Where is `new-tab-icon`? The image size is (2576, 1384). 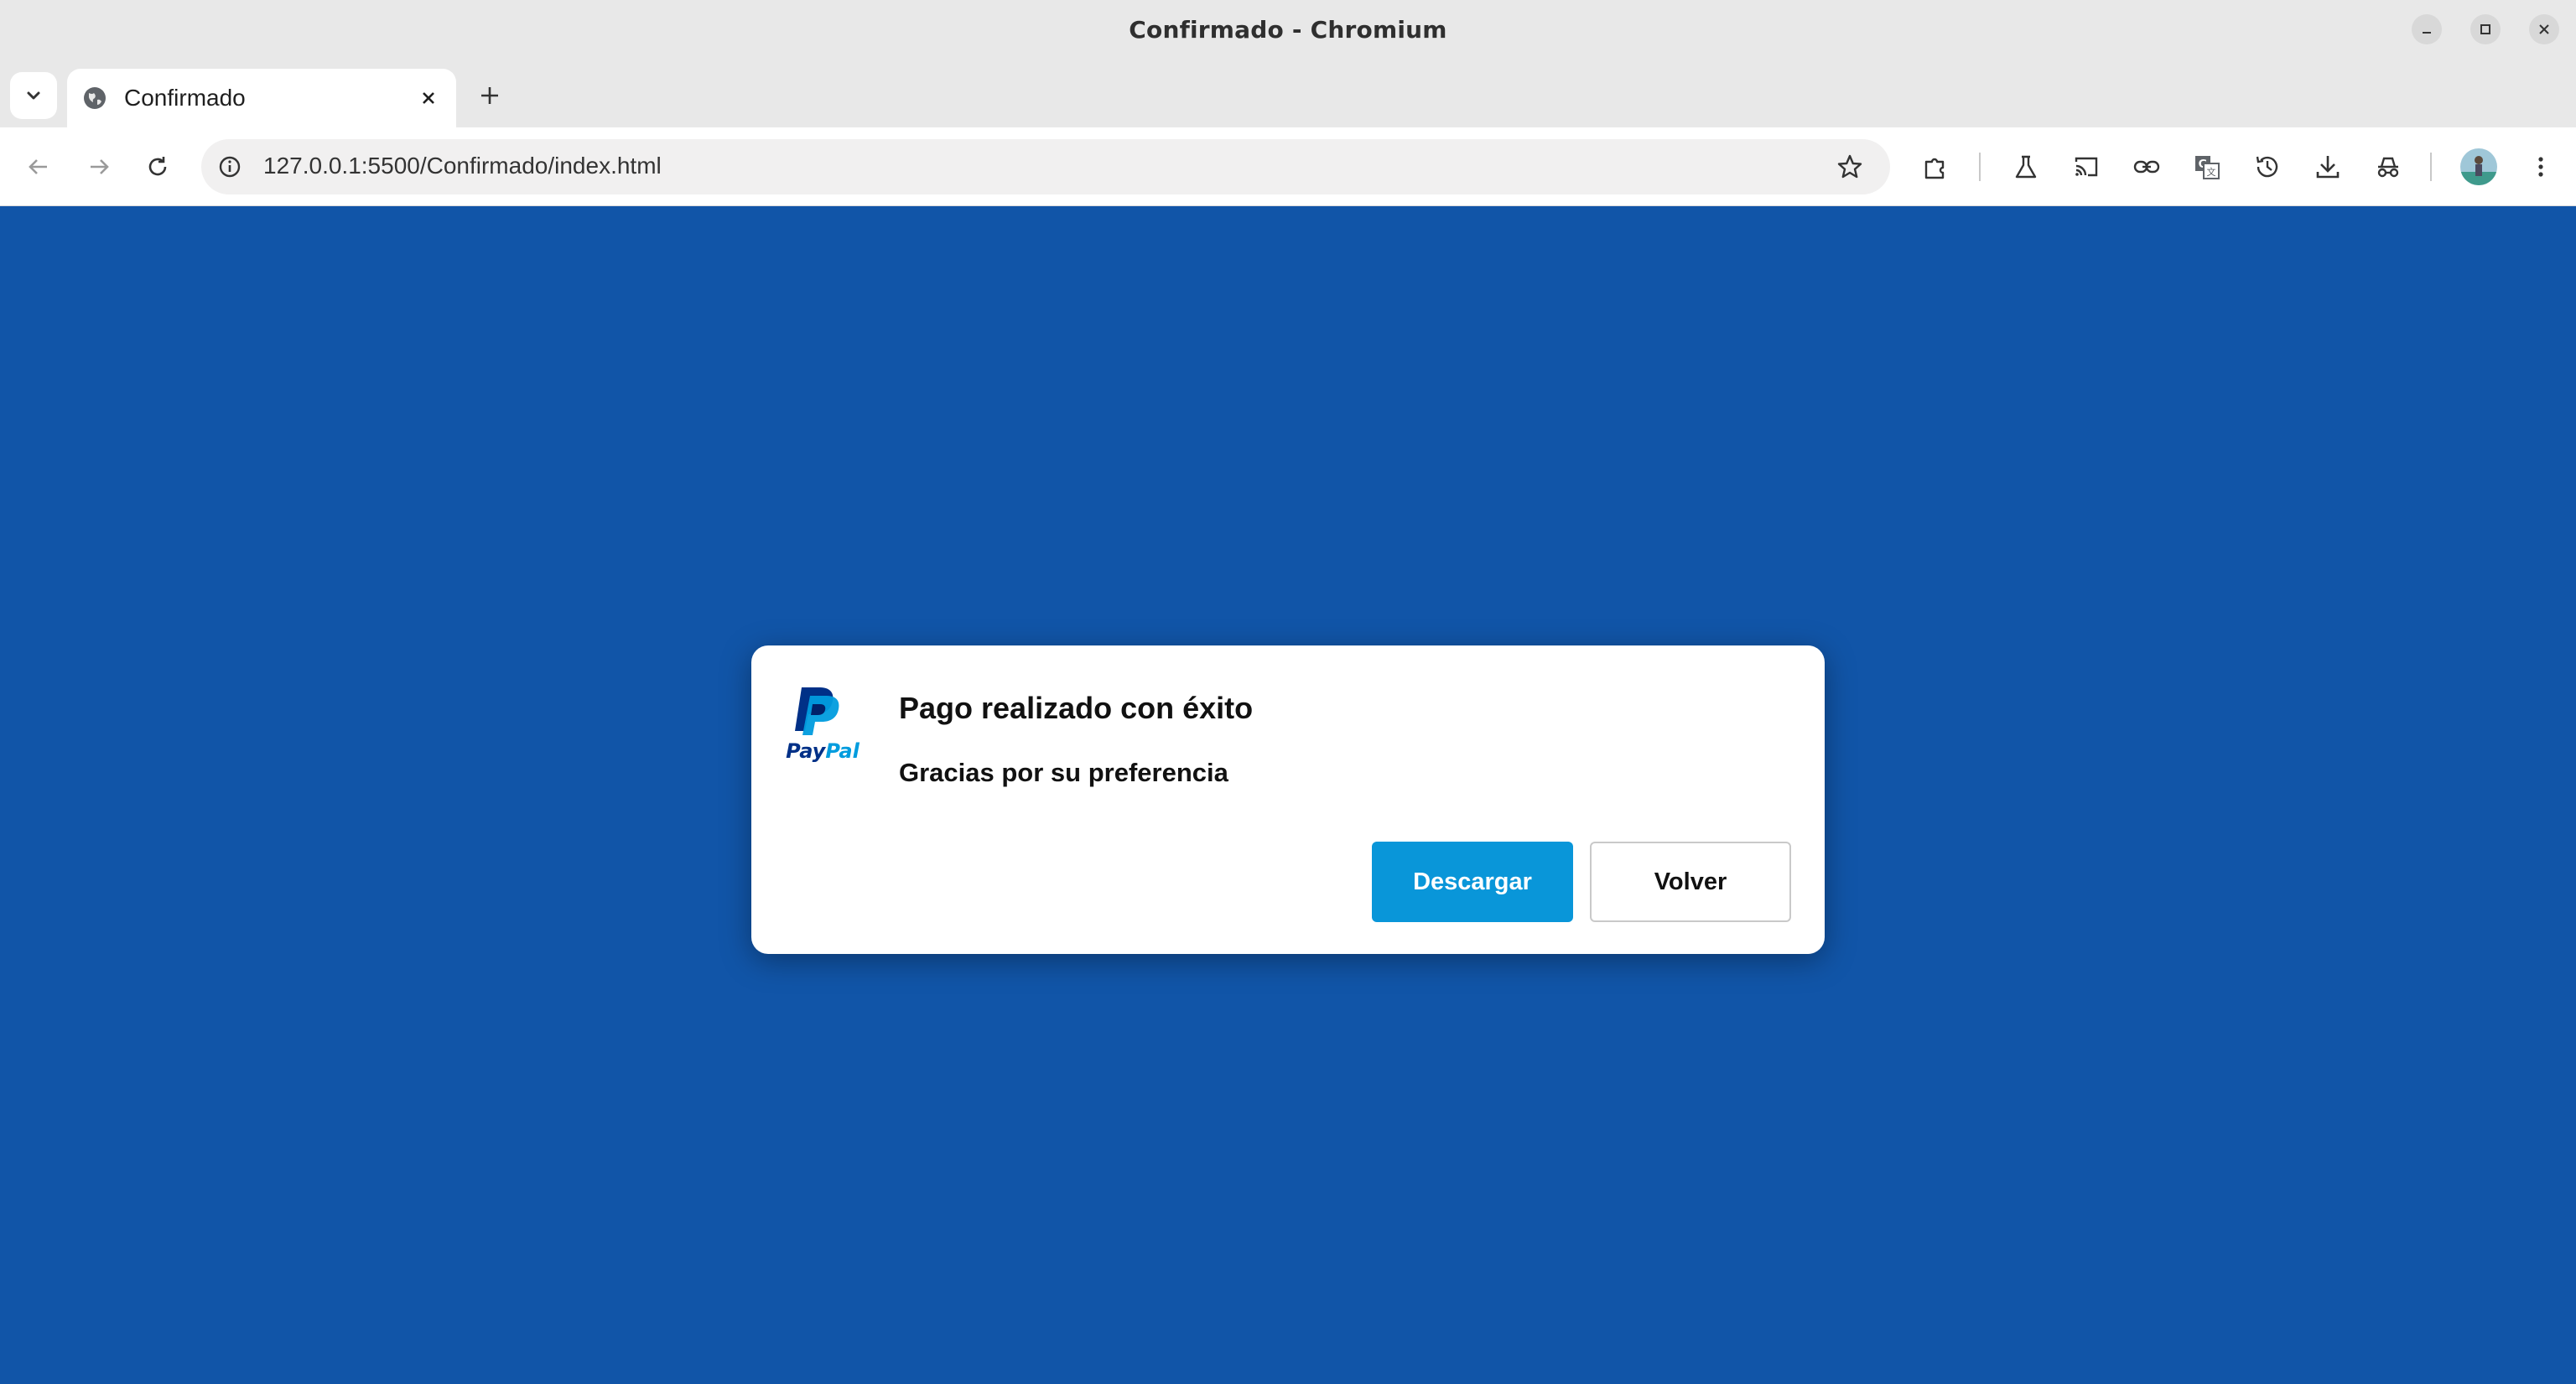 new-tab-icon is located at coordinates (489, 95).